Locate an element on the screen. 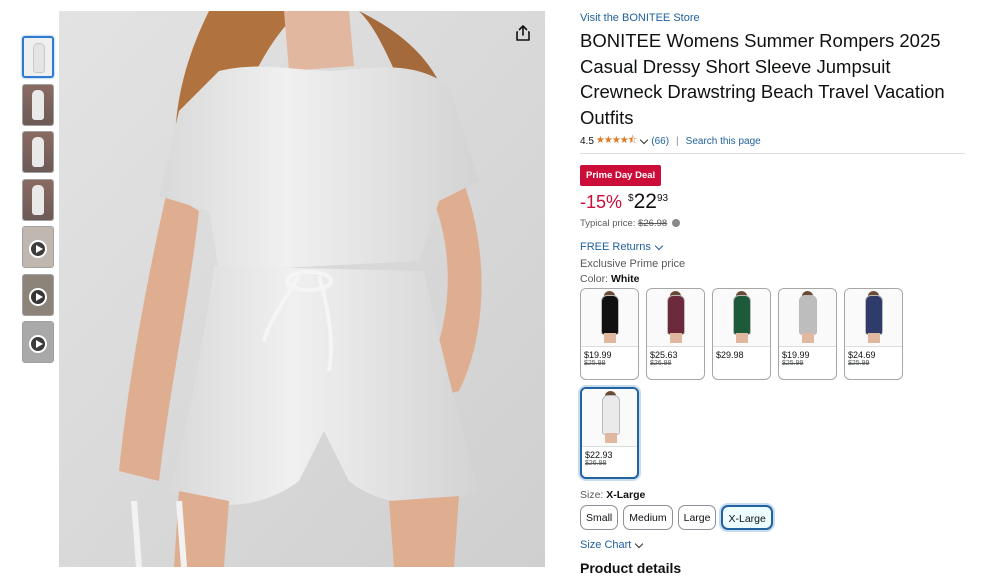 The width and height of the screenshot is (985, 585). swatch-old-price: $25.98 is located at coordinates (595, 363).